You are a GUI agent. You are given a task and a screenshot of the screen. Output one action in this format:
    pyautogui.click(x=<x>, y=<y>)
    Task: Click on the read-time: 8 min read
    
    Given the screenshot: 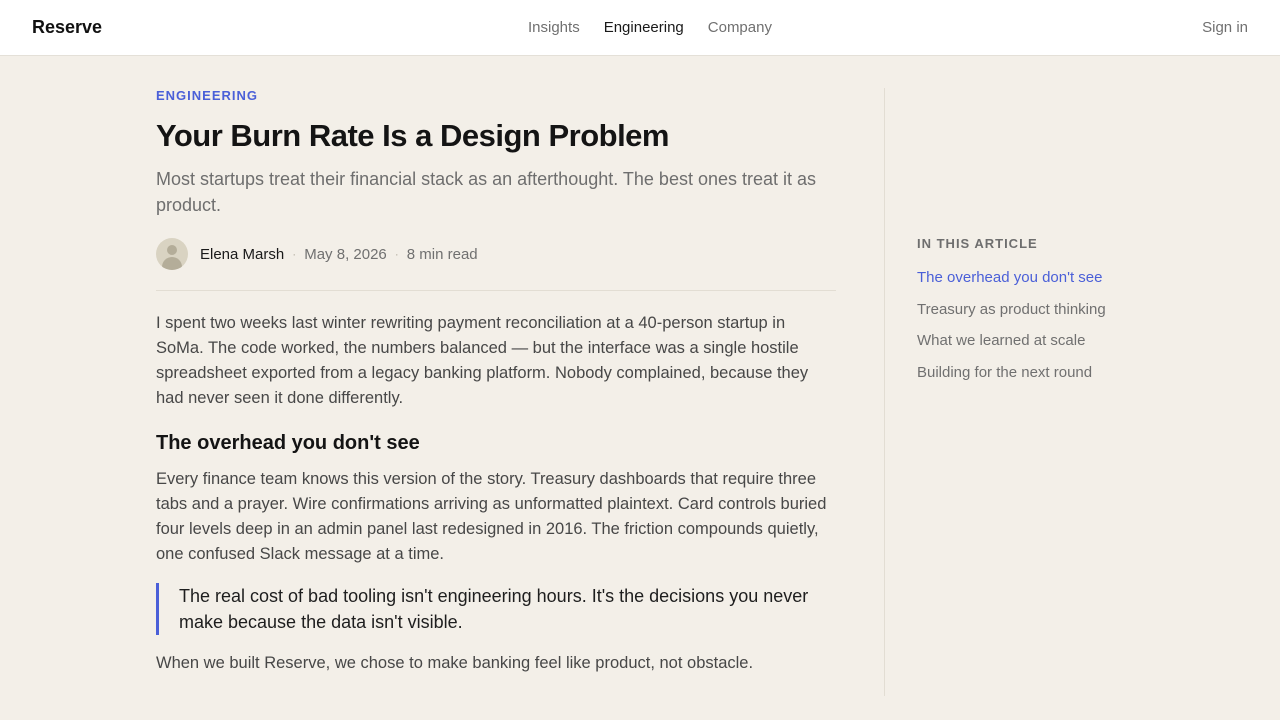 What is the action you would take?
    pyautogui.click(x=442, y=254)
    